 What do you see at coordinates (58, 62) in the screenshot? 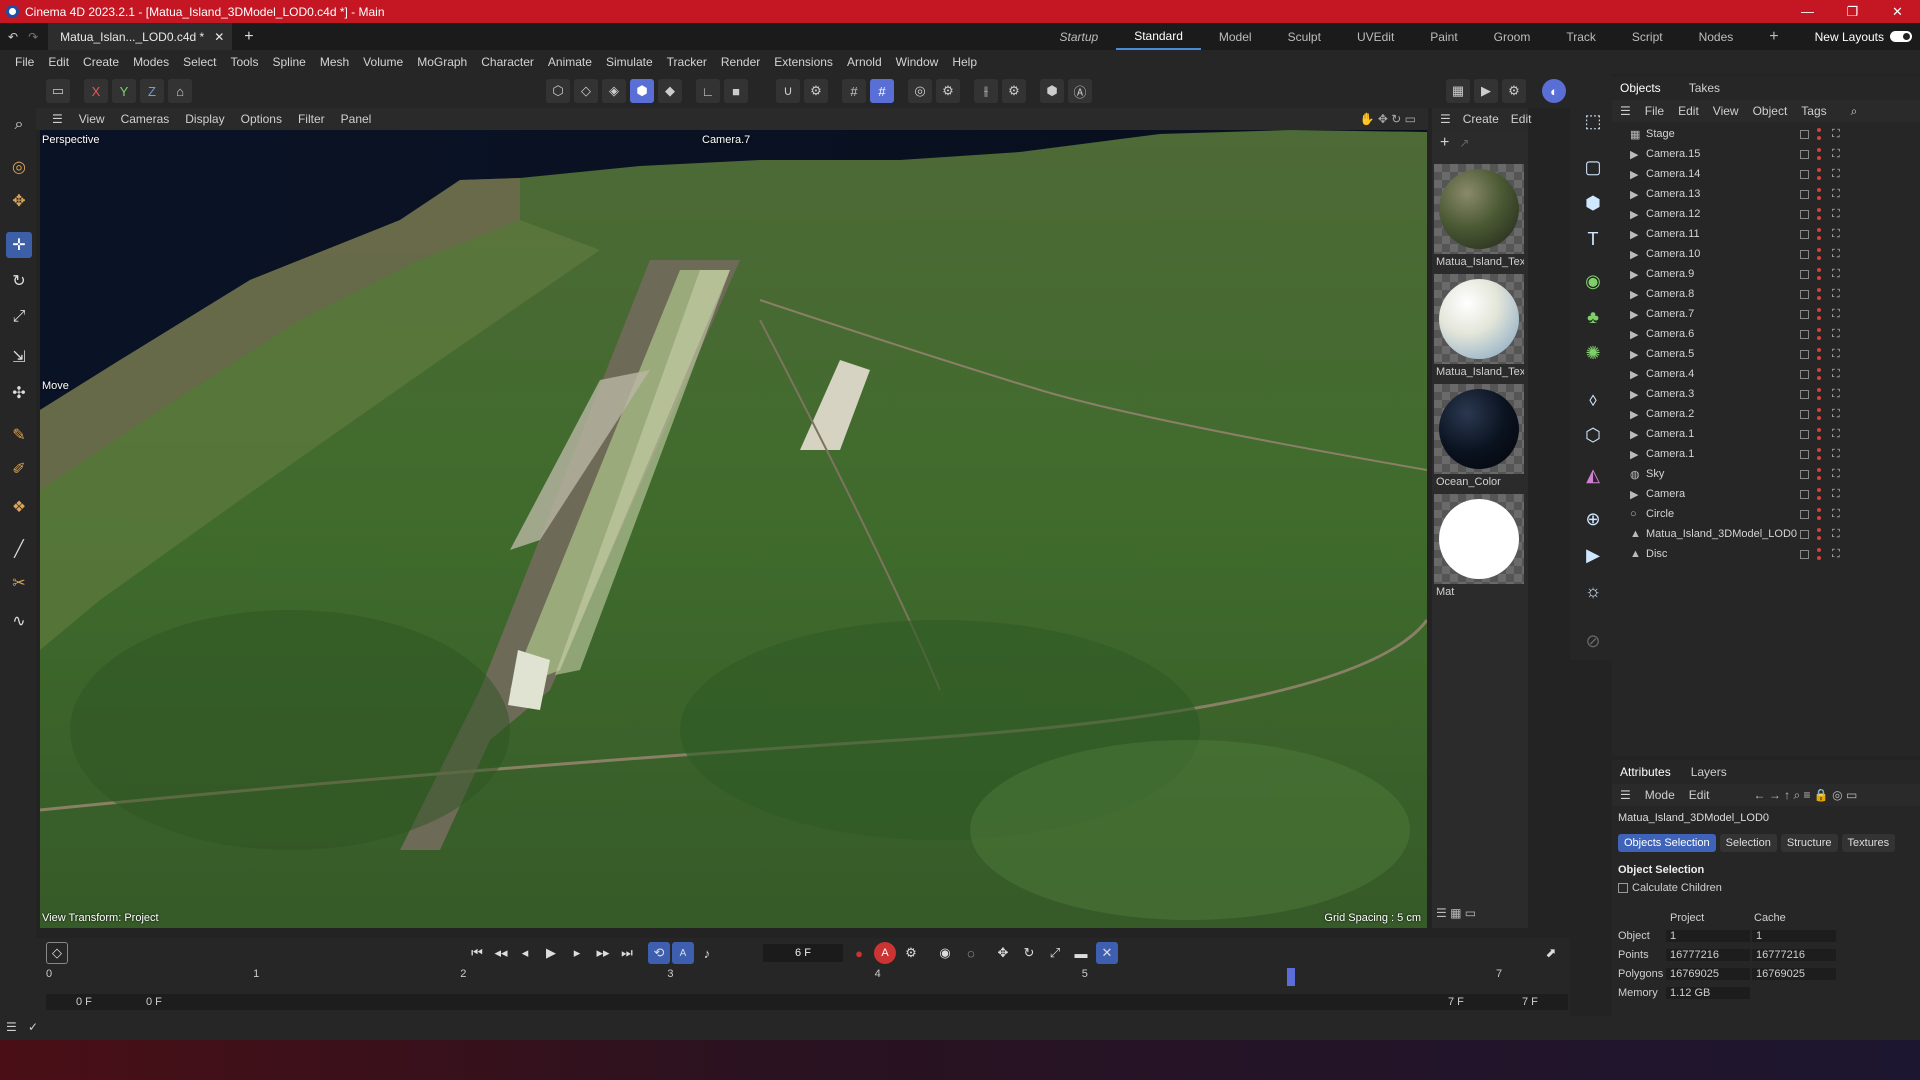
I see `menu-edit: Edit` at bounding box center [58, 62].